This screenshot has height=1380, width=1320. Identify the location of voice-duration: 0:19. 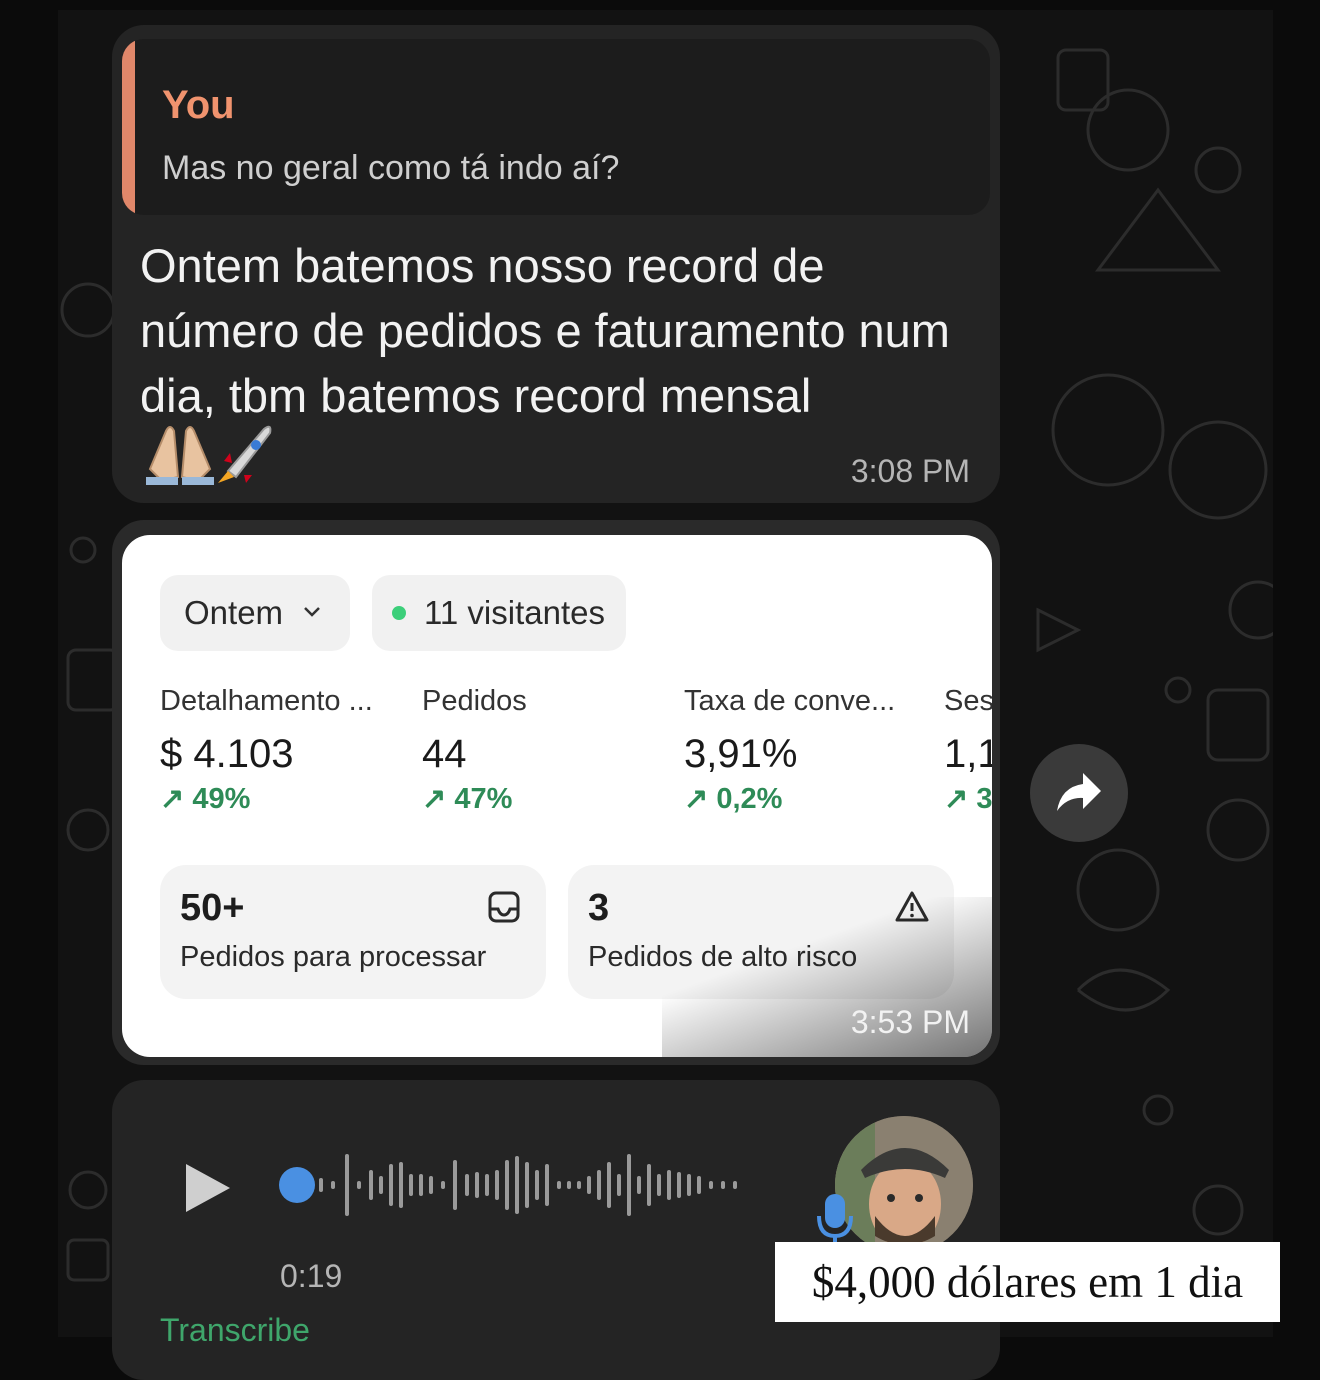
(311, 1276).